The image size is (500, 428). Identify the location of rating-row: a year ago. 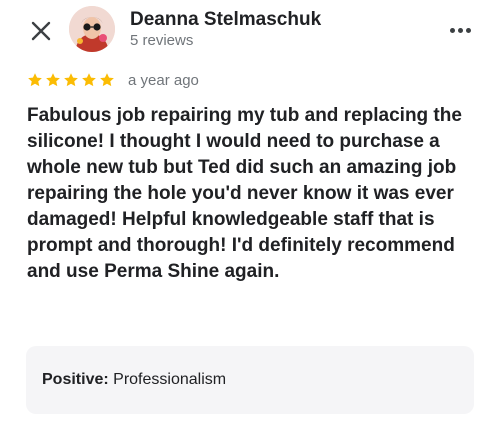
(113, 80).